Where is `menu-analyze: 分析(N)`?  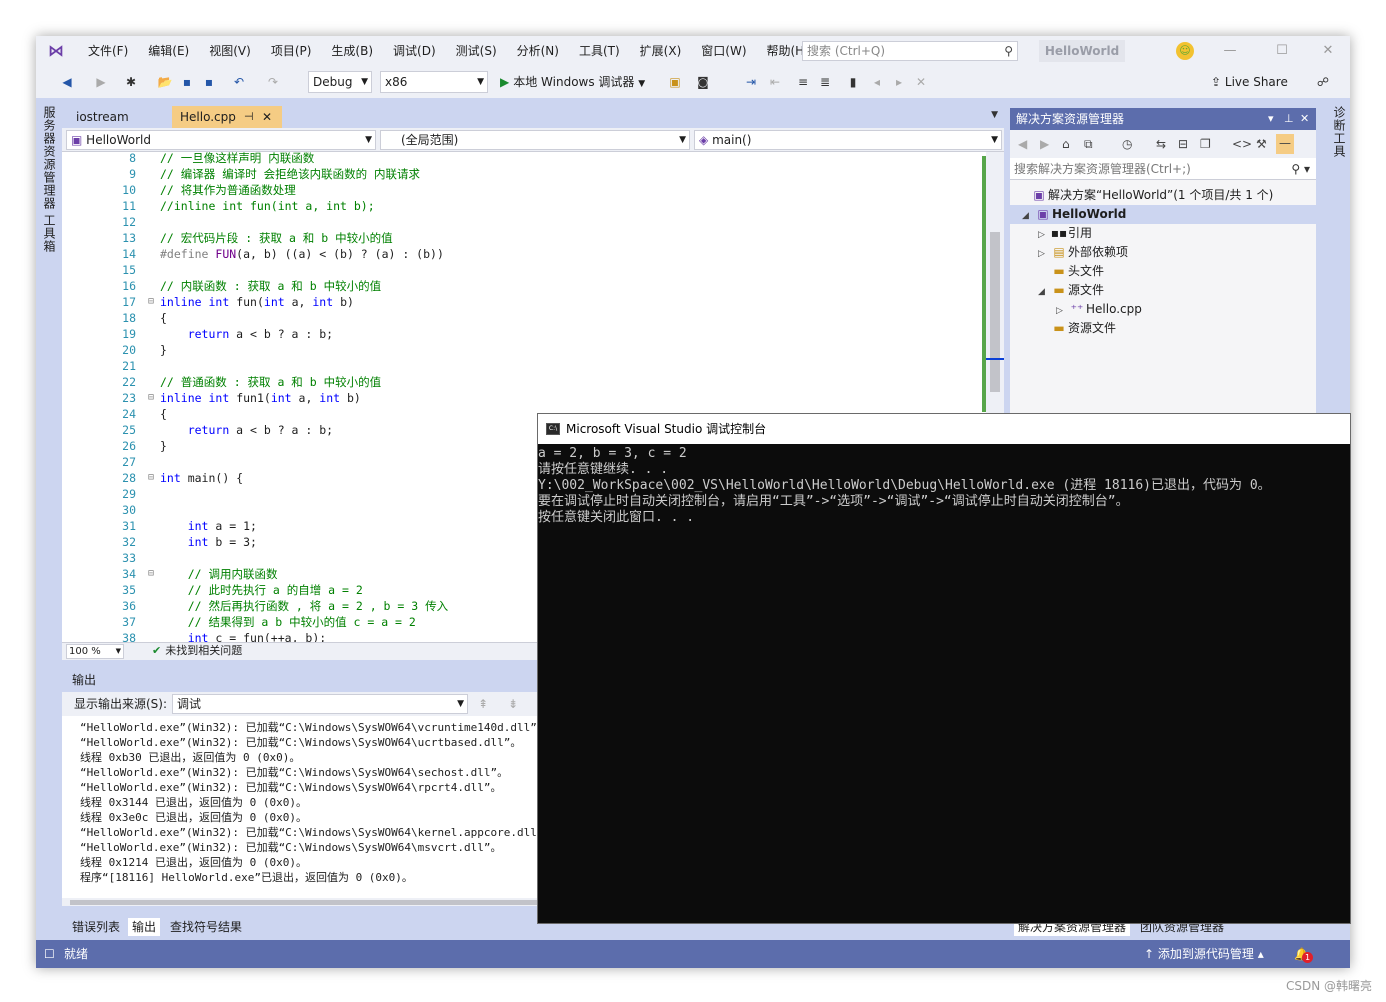 menu-analyze: 分析(N) is located at coordinates (538, 51).